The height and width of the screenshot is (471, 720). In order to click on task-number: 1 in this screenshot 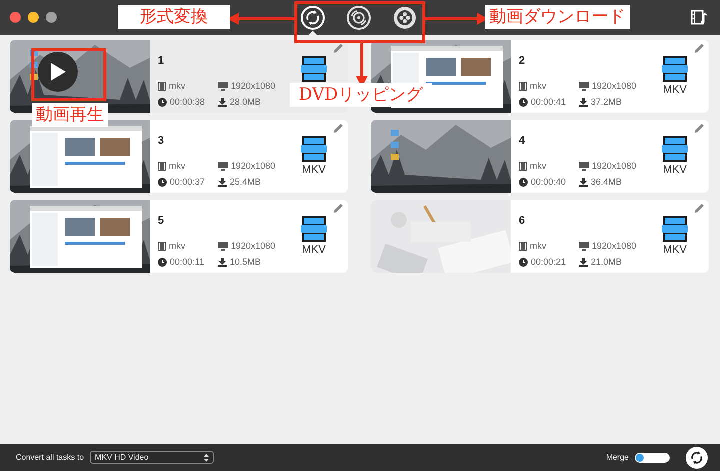, I will do `click(161, 61)`.